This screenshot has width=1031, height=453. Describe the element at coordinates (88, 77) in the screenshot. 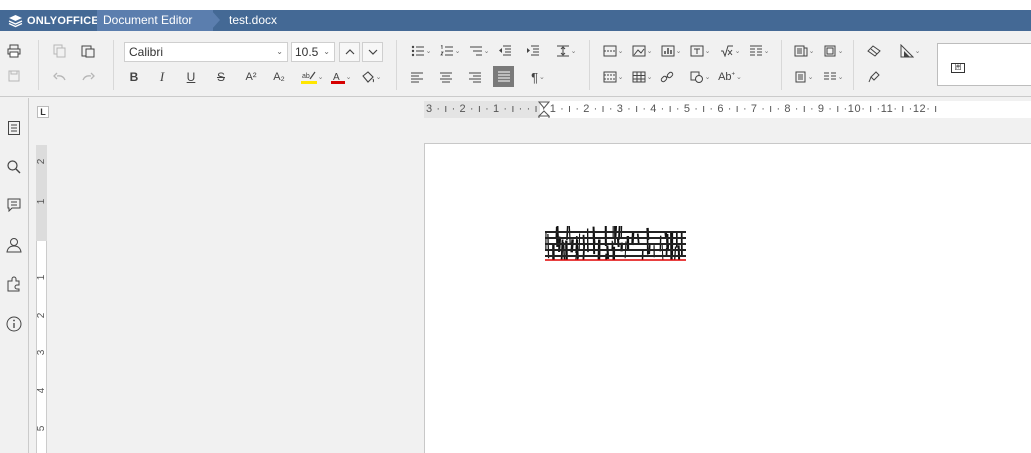

I see `redo-button` at that location.